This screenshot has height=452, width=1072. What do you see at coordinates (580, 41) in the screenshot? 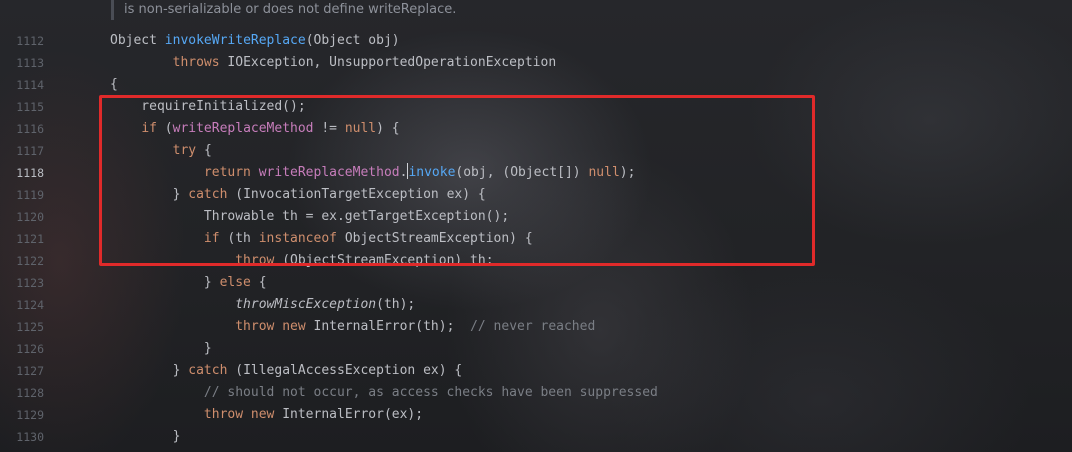
I see `code-line: Object invokeWriteReplace(Object obj)` at bounding box center [580, 41].